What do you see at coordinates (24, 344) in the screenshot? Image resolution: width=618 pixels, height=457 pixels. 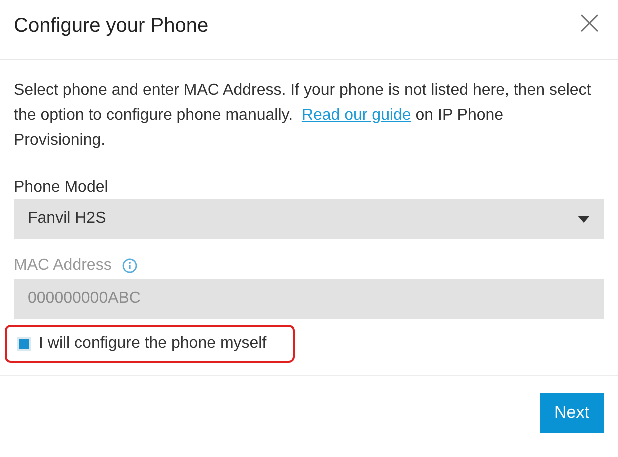 I see `checkbox` at bounding box center [24, 344].